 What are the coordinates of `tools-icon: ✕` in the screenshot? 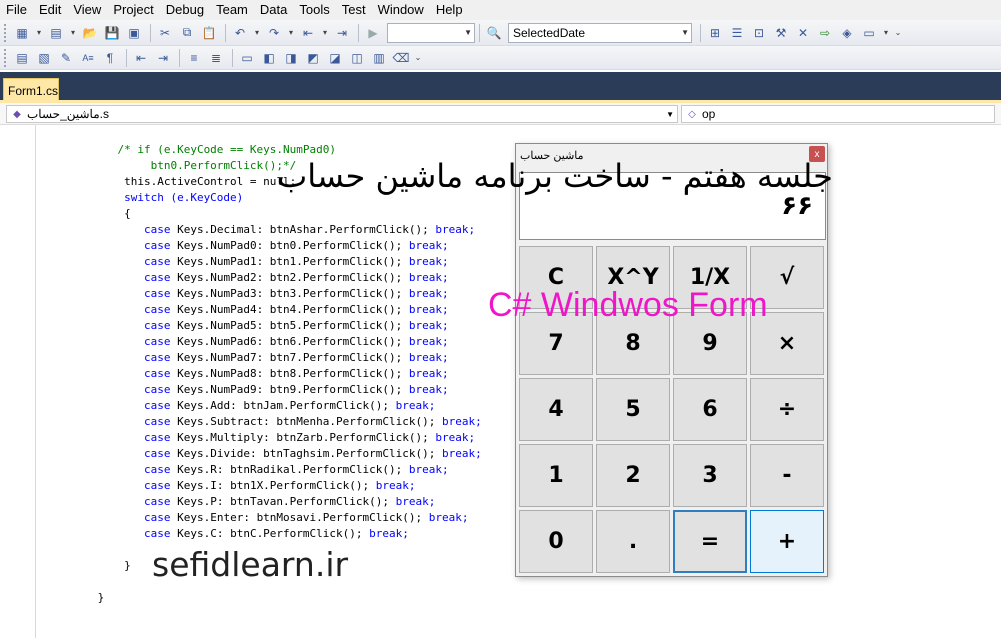 It's located at (803, 33).